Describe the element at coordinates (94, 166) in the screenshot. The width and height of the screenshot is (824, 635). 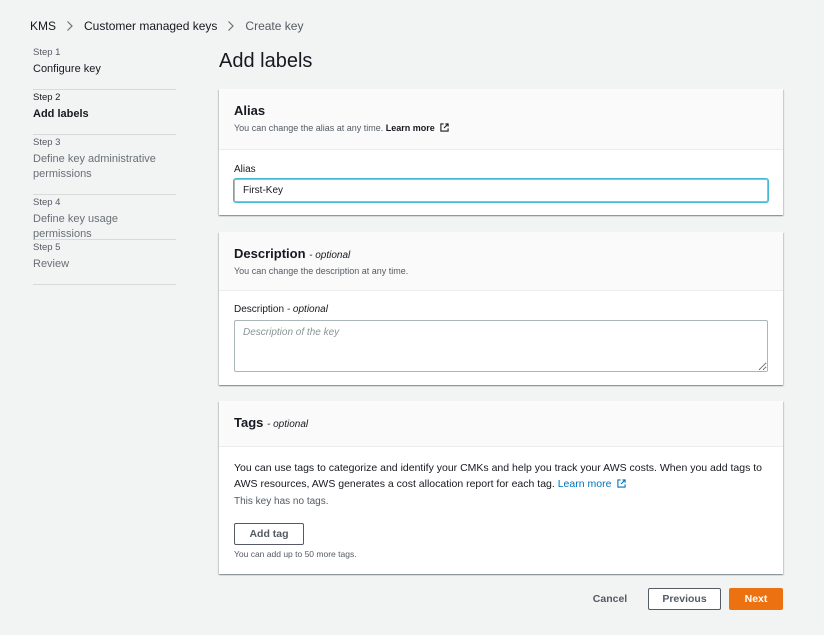
I see `step-title: Define key administrative permissions` at that location.